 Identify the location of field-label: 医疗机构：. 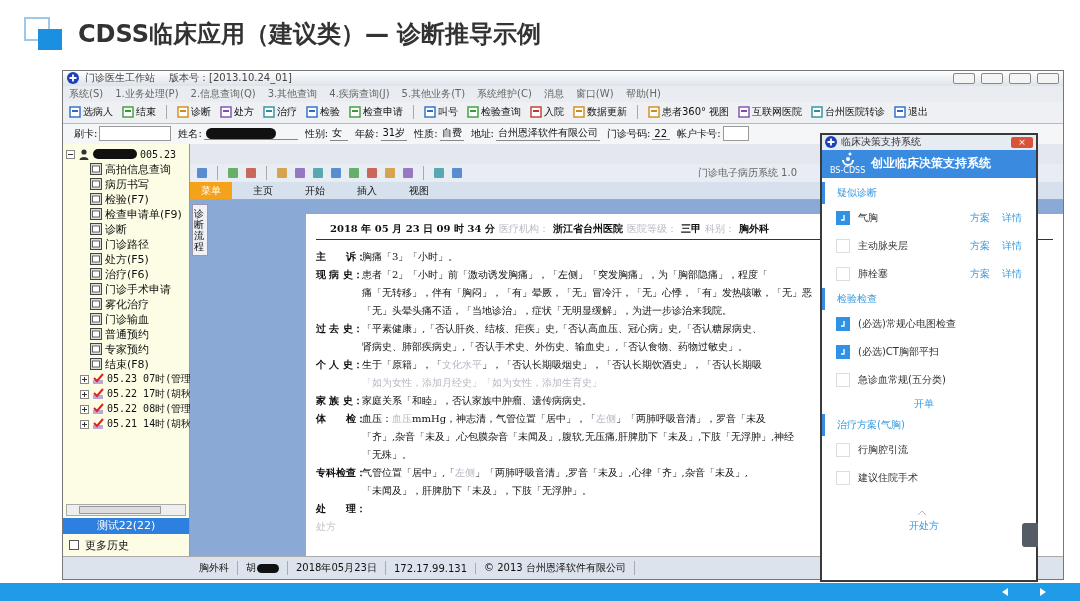
(523, 228).